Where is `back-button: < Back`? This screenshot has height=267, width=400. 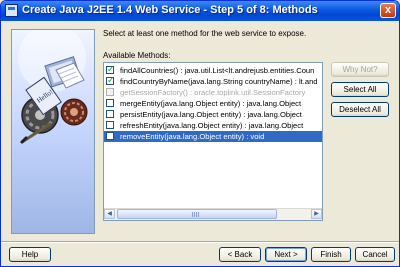
back-button: < Back is located at coordinates (240, 254).